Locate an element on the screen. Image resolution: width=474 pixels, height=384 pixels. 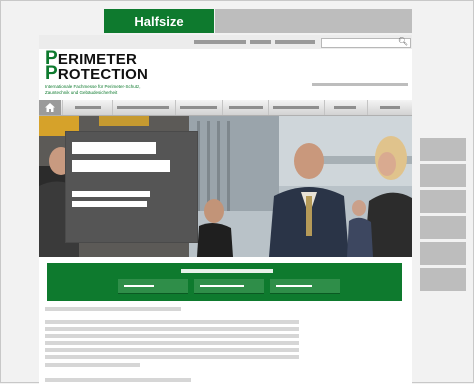
tab-halfsize: Halfsize is located at coordinates (159, 21).